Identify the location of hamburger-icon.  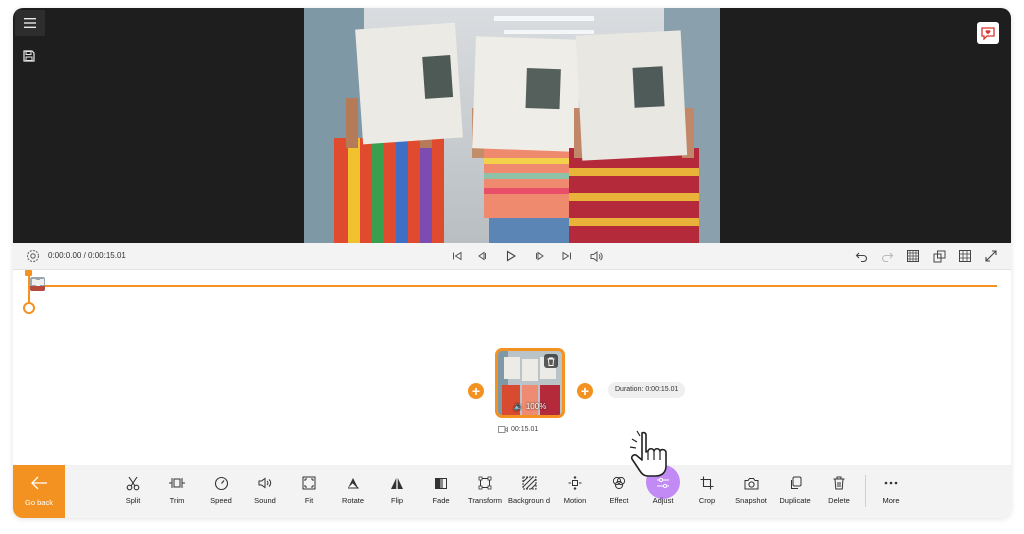
(30, 23).